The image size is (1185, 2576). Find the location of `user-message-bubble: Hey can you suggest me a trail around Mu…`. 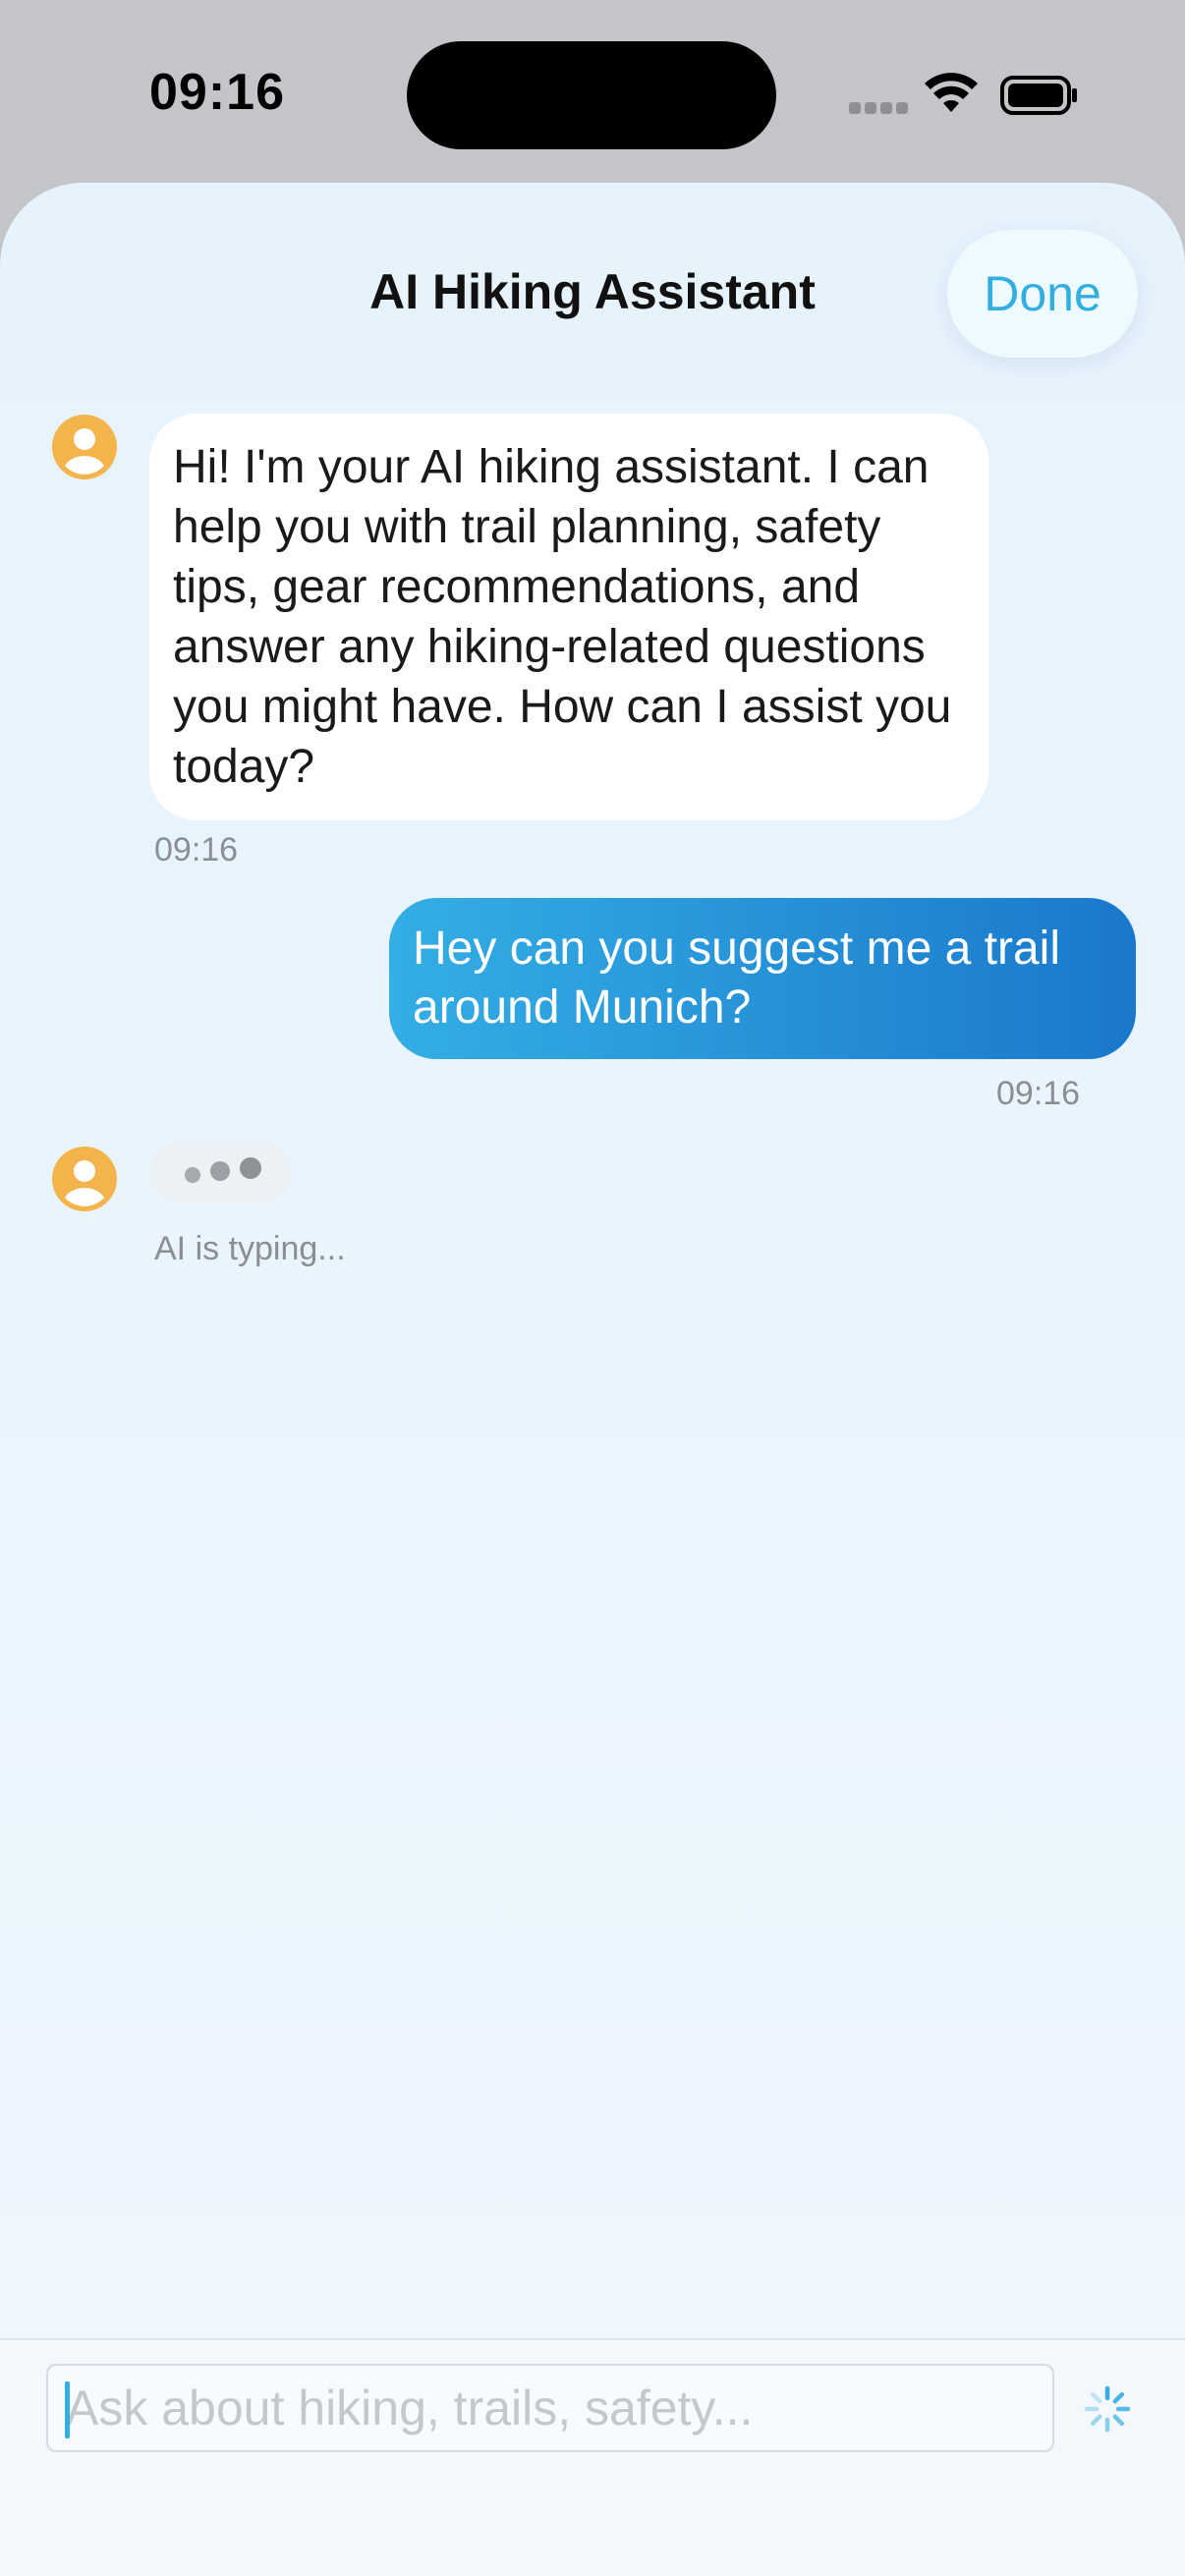

user-message-bubble: Hey can you suggest me a trail around Mu… is located at coordinates (763, 978).